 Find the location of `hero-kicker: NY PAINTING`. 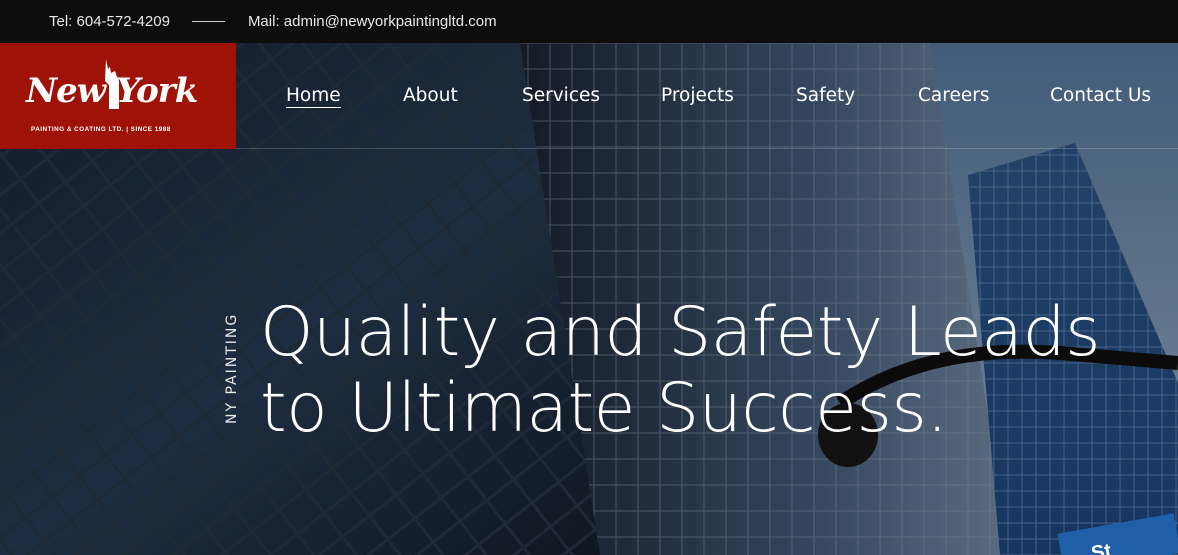

hero-kicker: NY PAINTING is located at coordinates (232, 368).